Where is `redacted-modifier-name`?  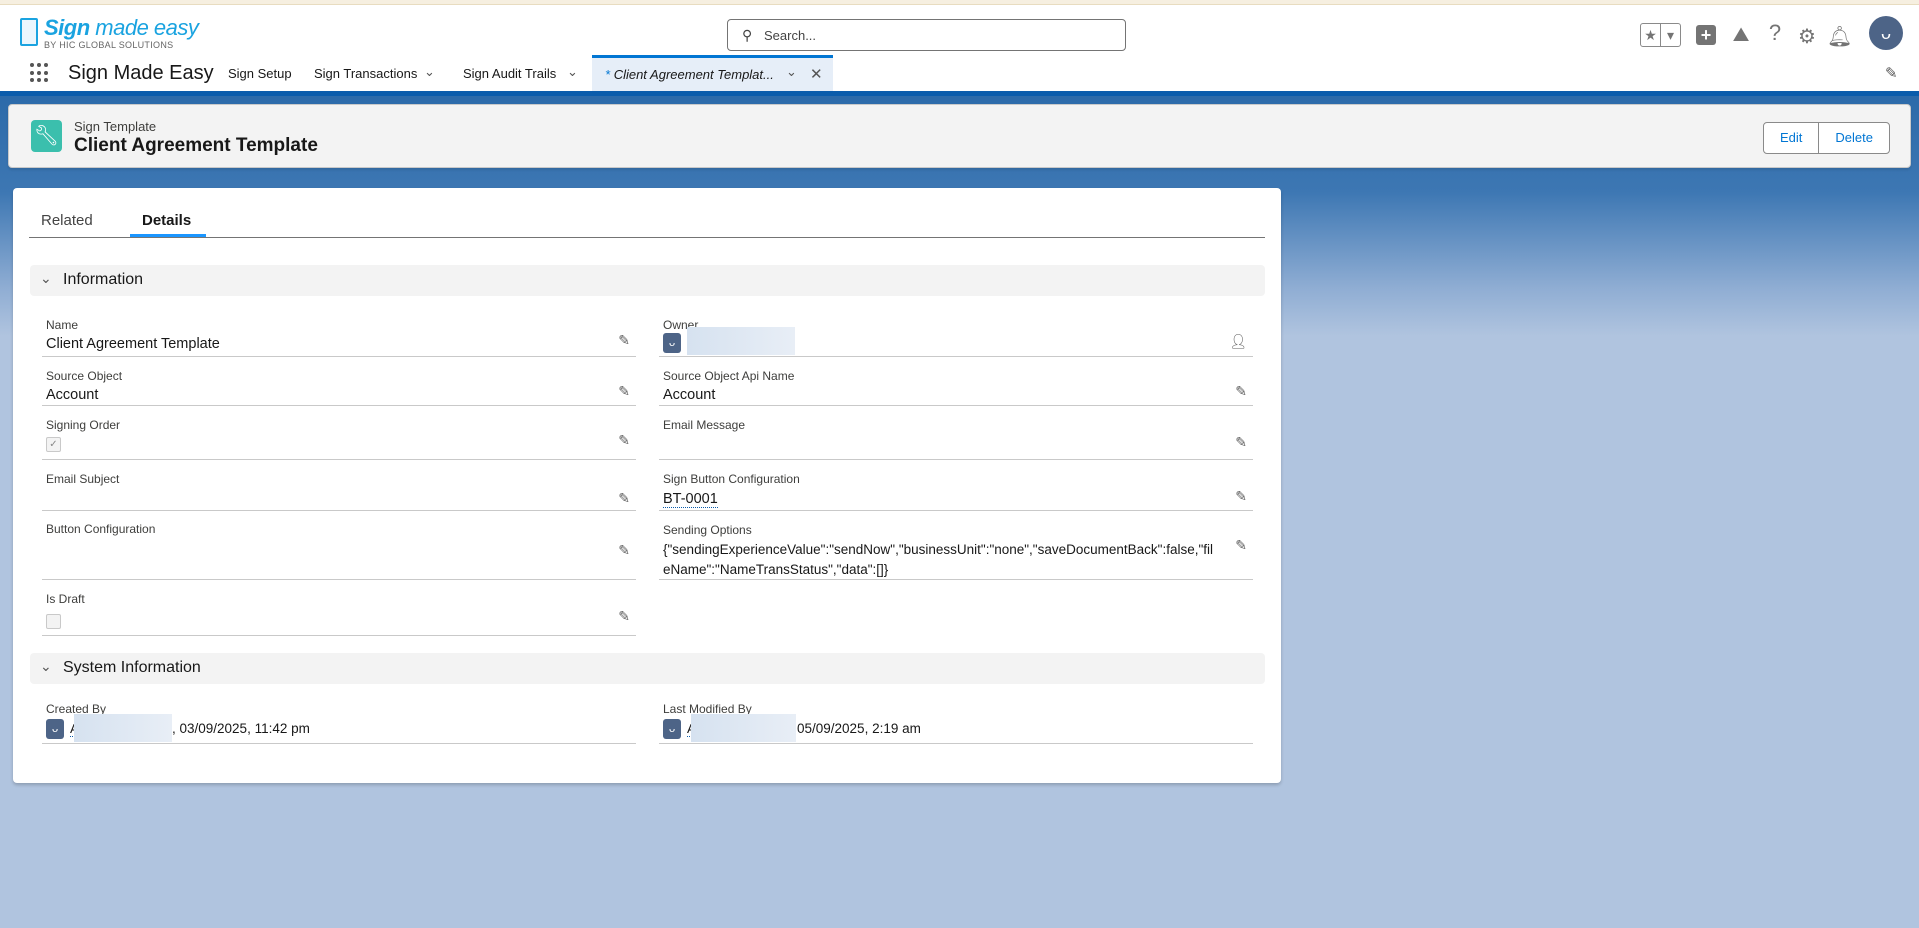
redacted-modifier-name is located at coordinates (743, 728).